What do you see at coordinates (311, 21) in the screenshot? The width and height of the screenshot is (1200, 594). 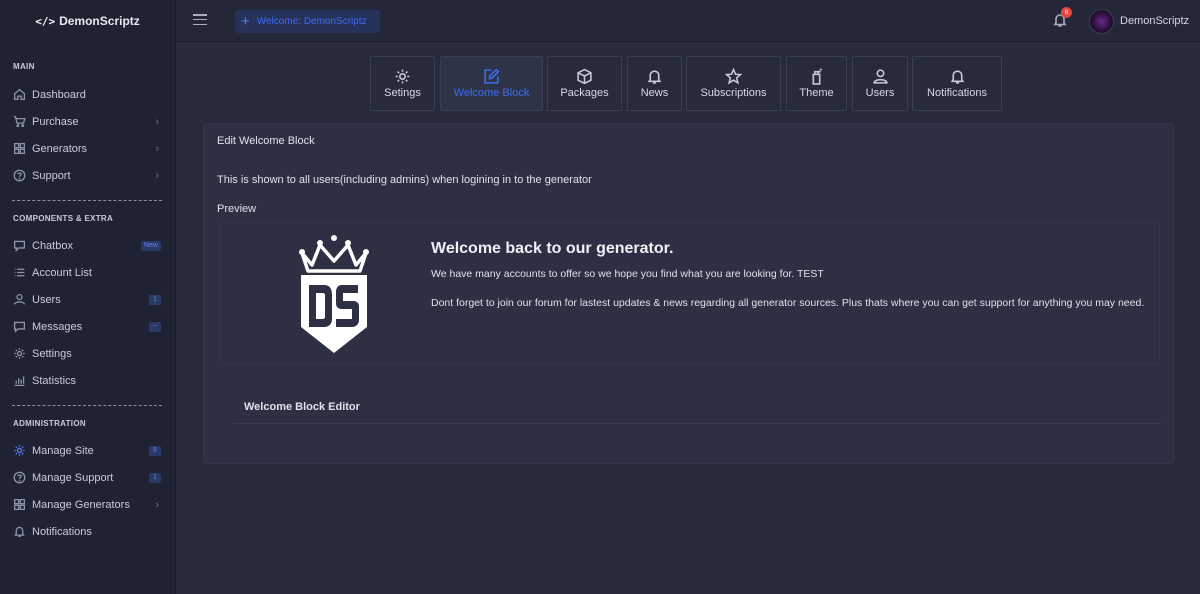 I see `welcome-pill-label: Welcome: DemonScriptz` at bounding box center [311, 21].